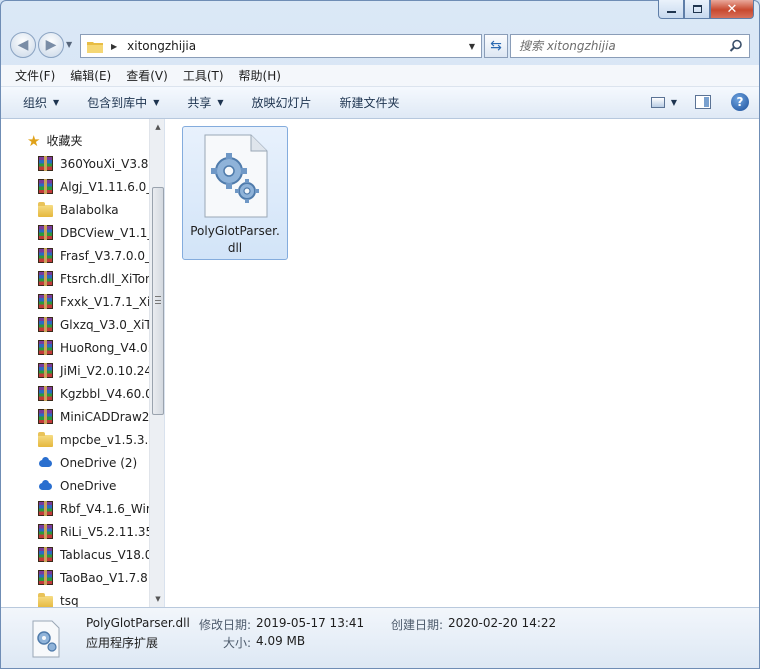 This screenshot has height=669, width=760. I want to click on forward-arrow-icon: ▶, so click(51, 45).